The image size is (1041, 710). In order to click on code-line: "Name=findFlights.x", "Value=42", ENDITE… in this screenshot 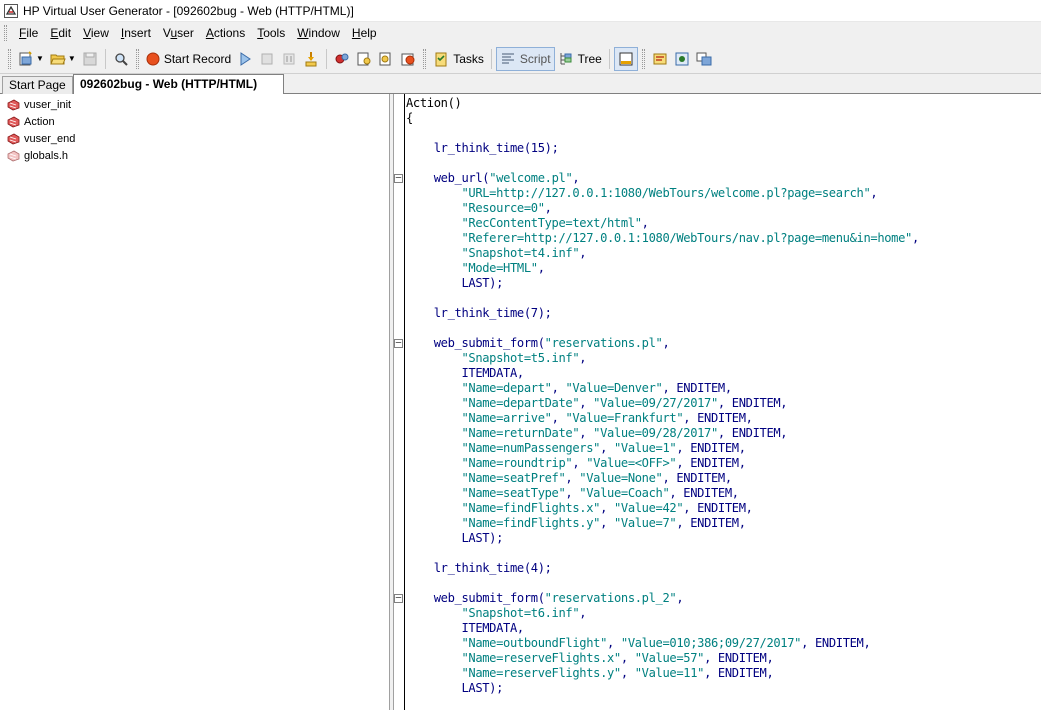, I will do `click(579, 508)`.